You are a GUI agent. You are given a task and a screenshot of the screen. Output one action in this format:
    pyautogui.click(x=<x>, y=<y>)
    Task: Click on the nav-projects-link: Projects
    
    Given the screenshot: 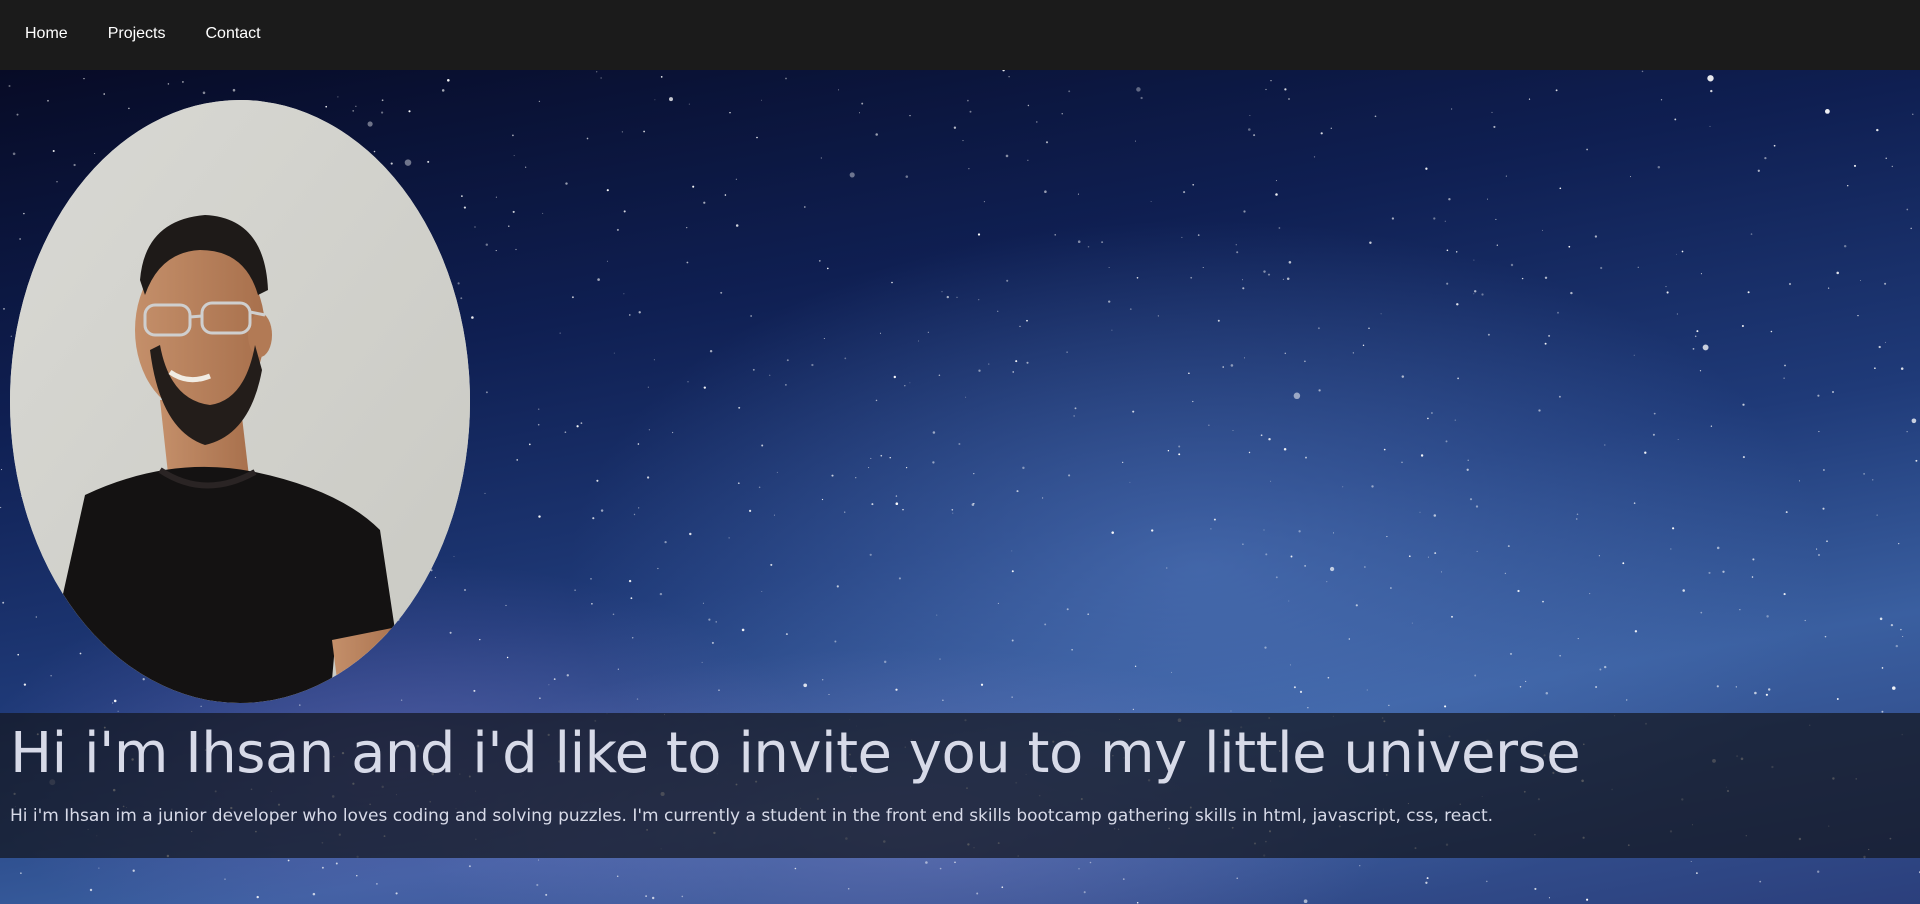 What is the action you would take?
    pyautogui.click(x=137, y=34)
    